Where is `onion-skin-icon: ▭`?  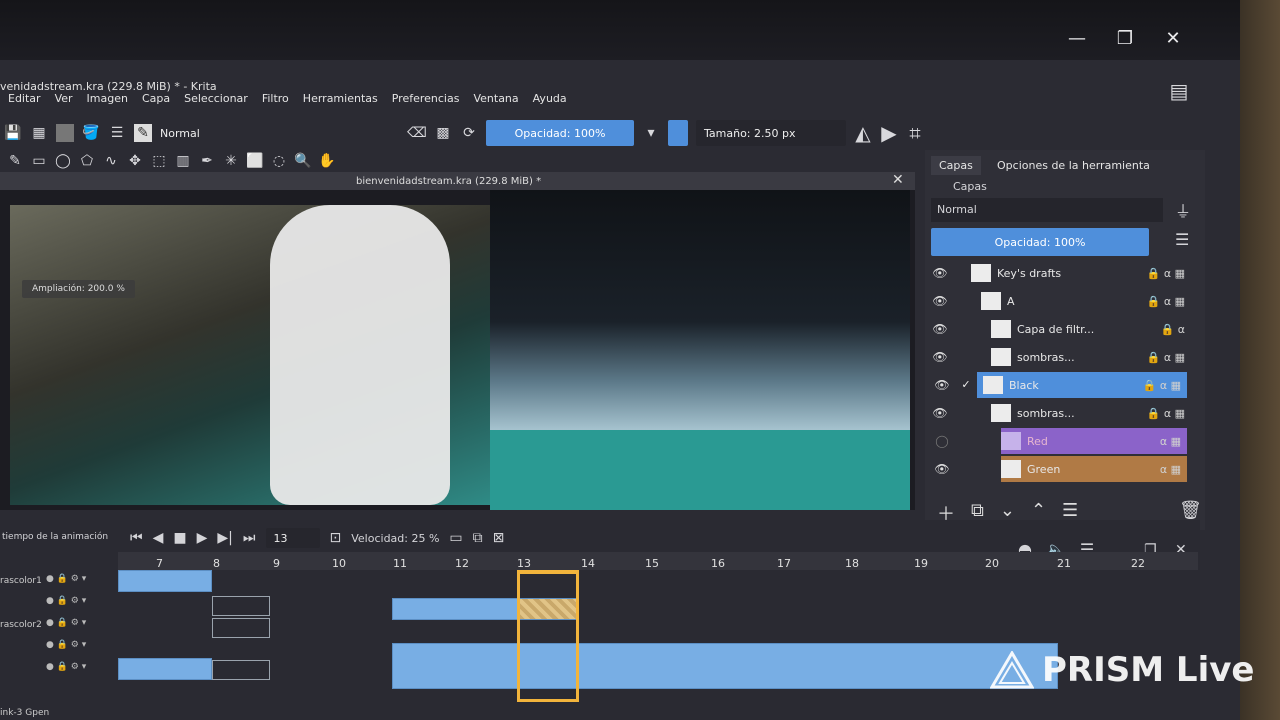
onion-skin-icon: ▭ is located at coordinates (455, 538).